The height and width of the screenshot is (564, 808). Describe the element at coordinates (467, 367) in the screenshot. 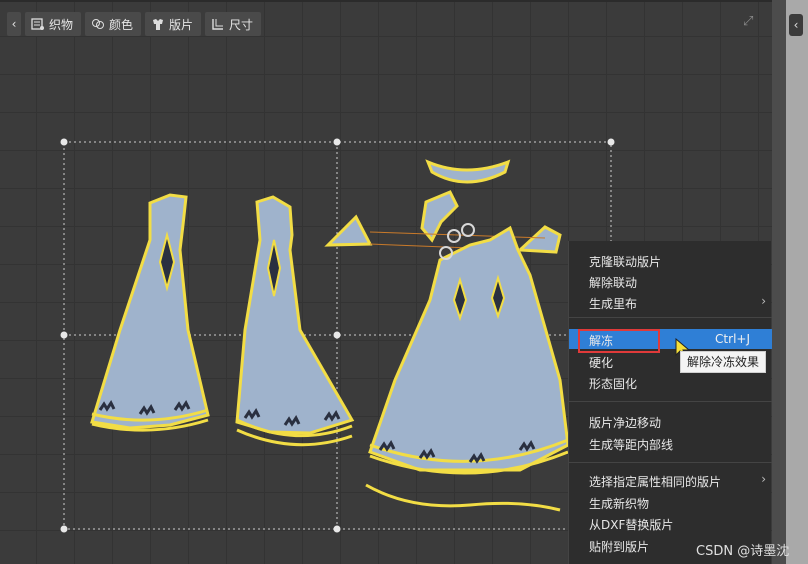

I see `pattern-piece-main` at that location.